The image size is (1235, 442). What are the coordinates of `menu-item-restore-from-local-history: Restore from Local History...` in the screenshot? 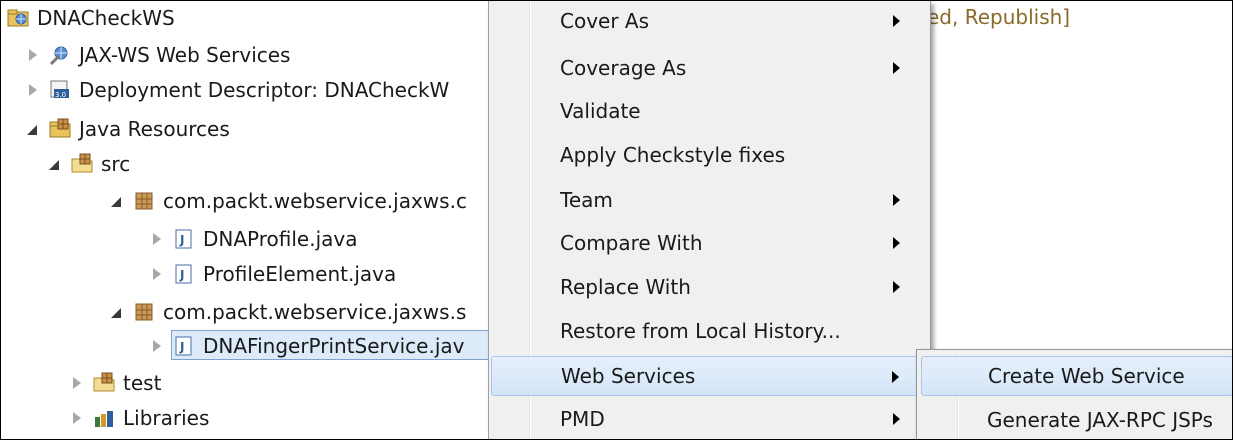 It's located at (708, 331).